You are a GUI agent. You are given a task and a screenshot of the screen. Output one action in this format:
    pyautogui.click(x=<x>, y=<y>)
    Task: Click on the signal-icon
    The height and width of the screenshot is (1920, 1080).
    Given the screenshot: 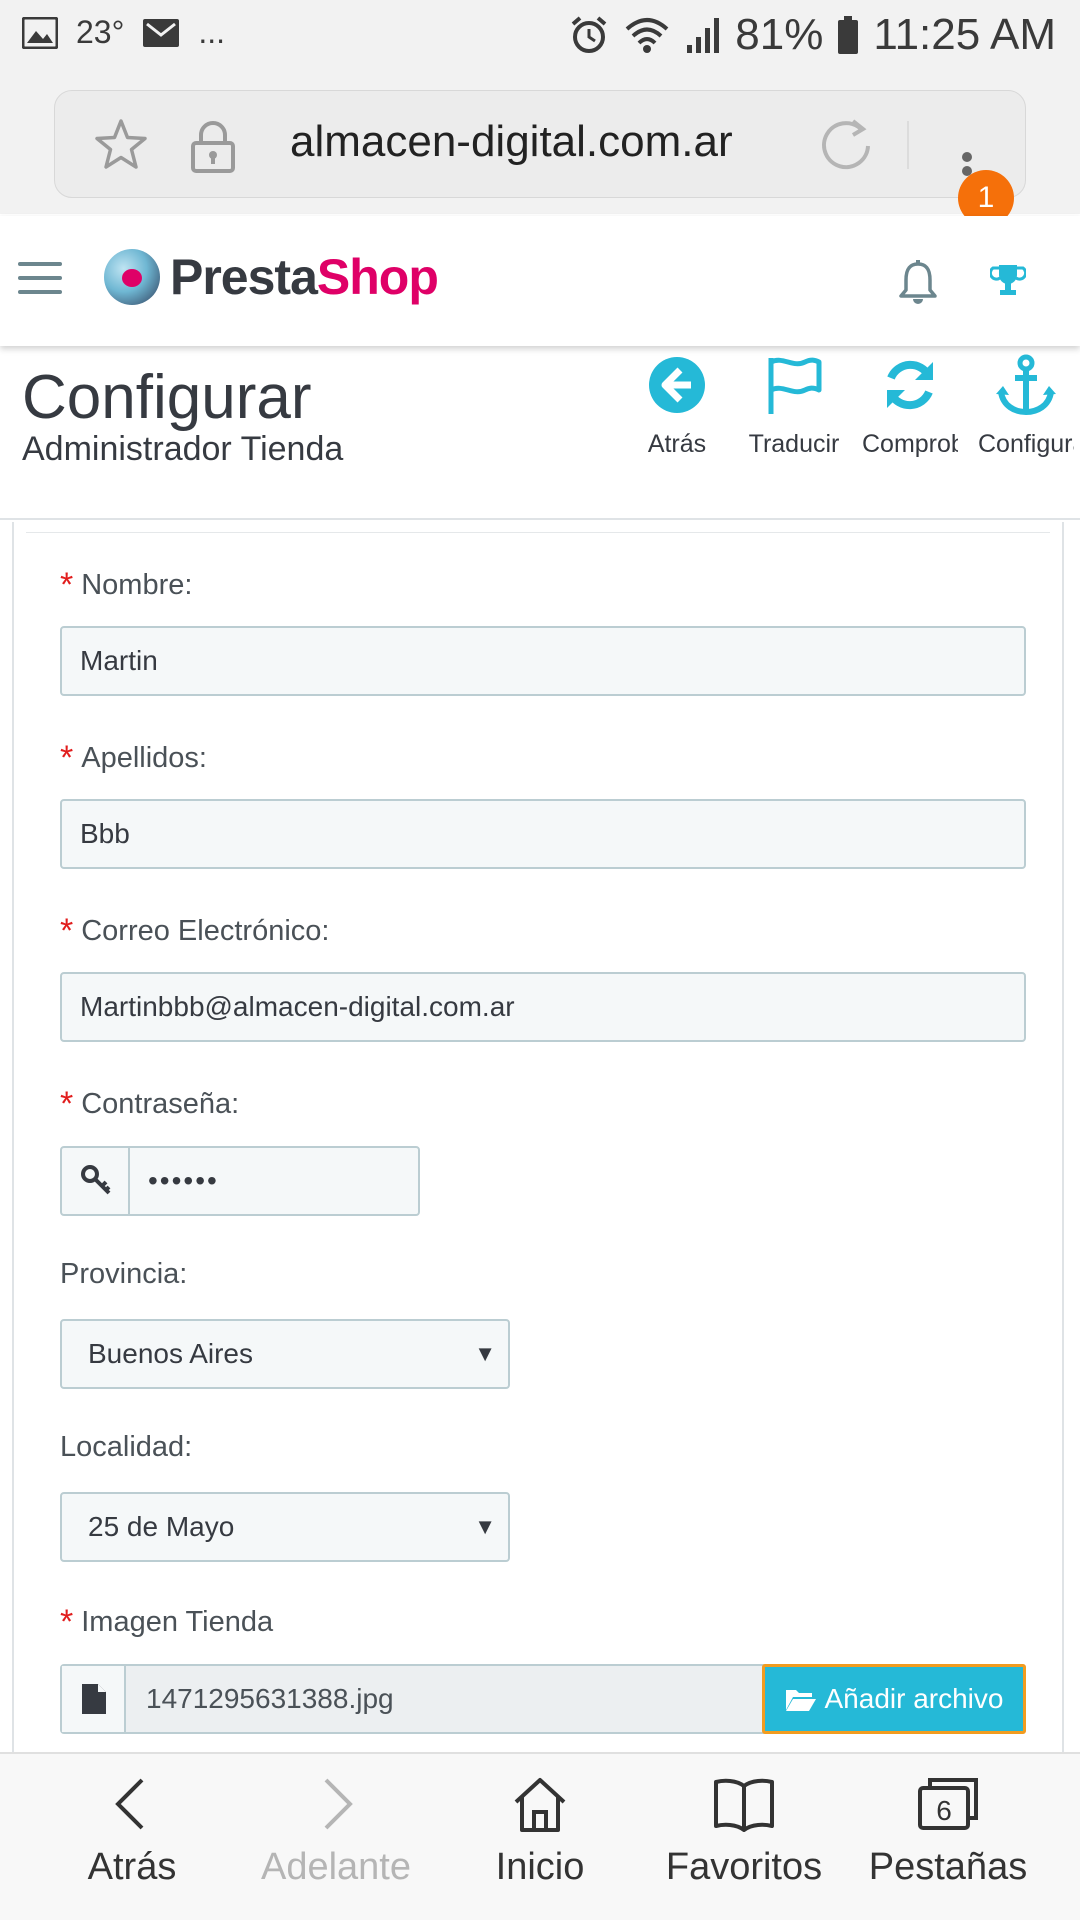 What is the action you would take?
    pyautogui.click(x=703, y=35)
    